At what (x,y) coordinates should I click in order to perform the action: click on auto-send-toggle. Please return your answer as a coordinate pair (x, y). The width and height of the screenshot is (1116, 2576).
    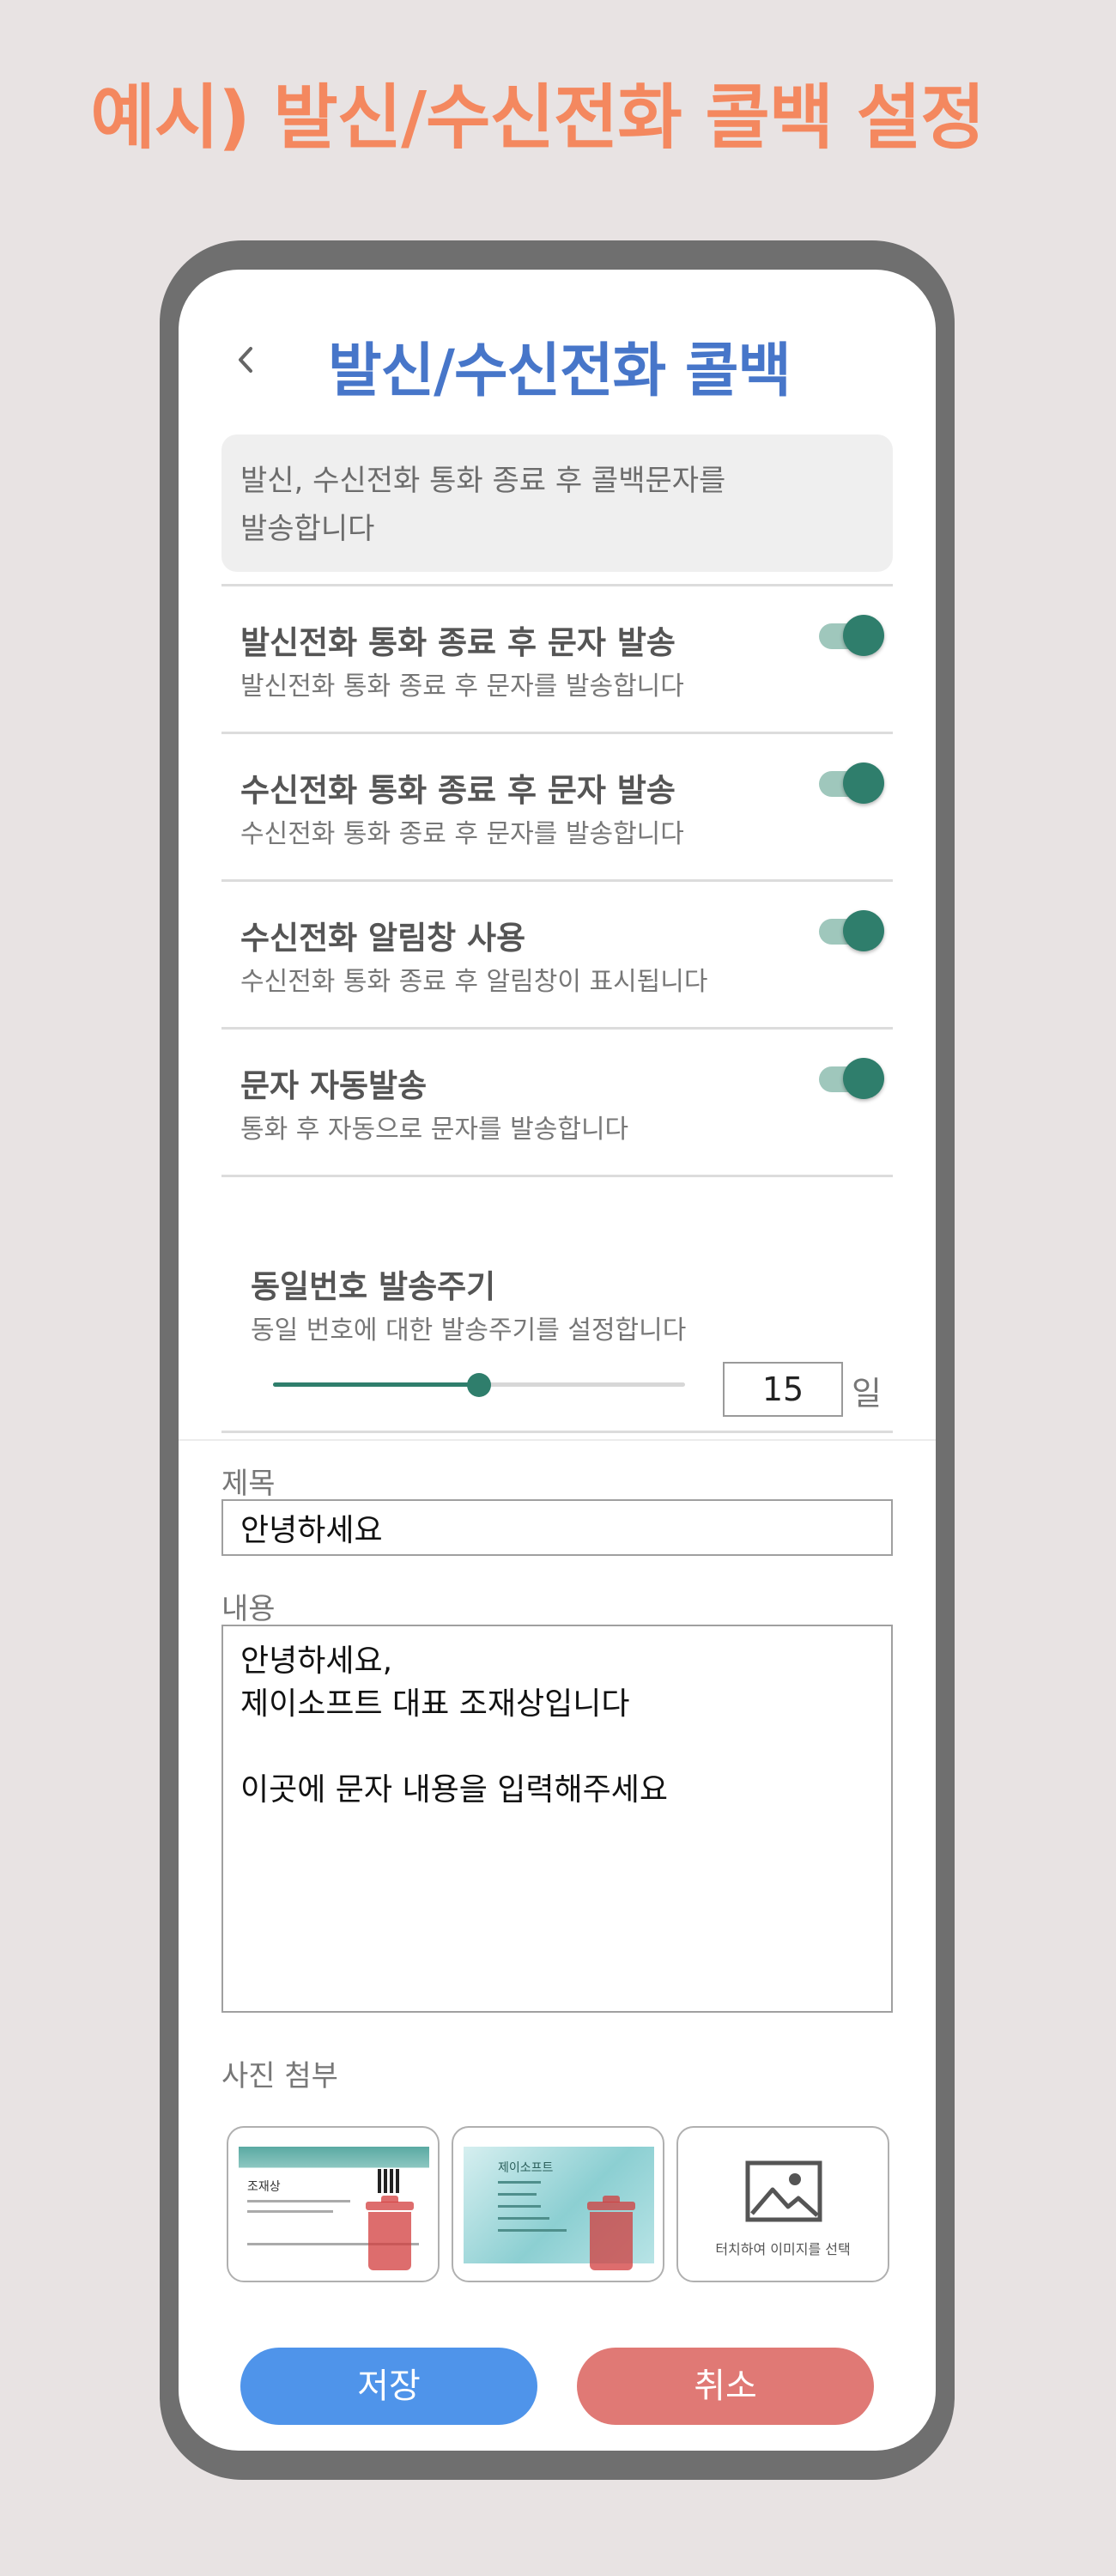
    Looking at the image, I should click on (852, 1078).